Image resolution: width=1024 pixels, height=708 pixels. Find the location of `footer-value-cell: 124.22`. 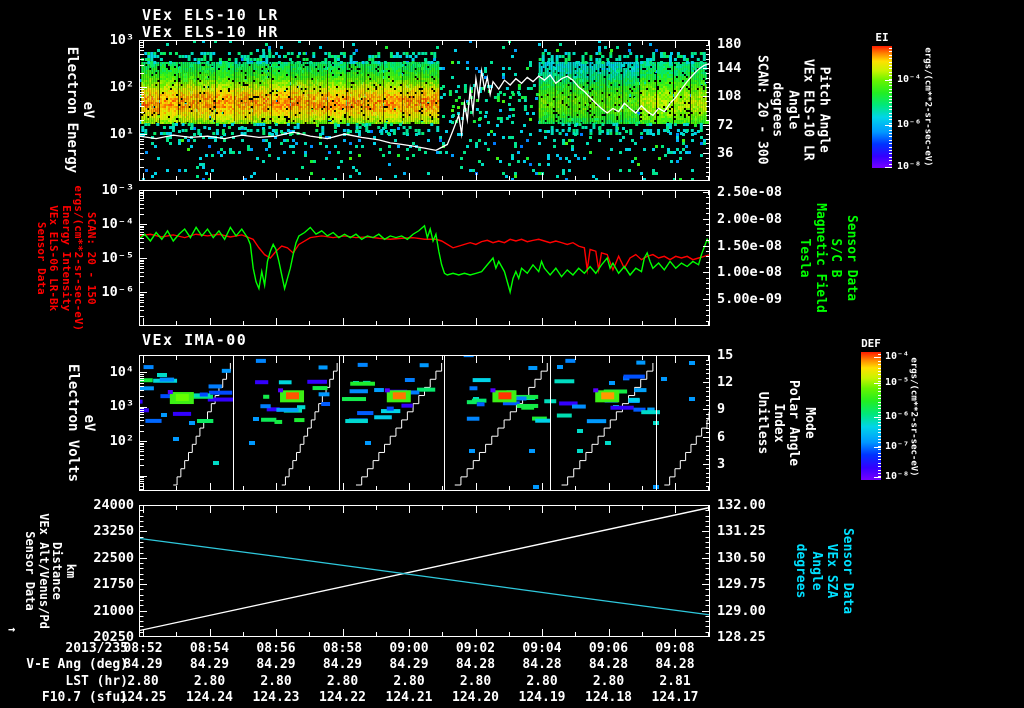

footer-value-cell: 124.22 is located at coordinates (342, 697).